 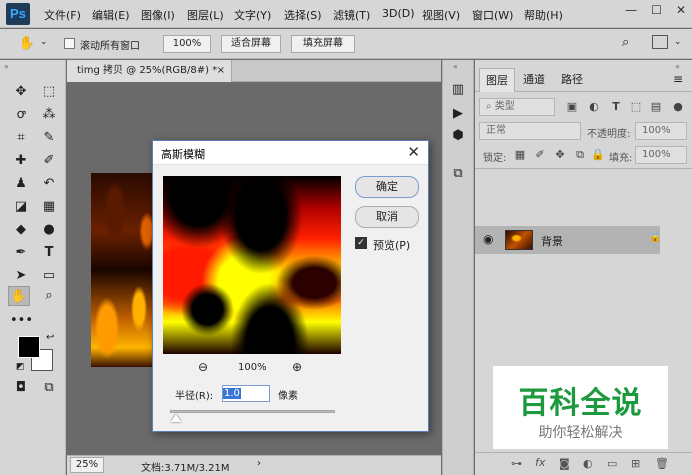 I want to click on blur-tool-icon: ◆, so click(x=21, y=230).